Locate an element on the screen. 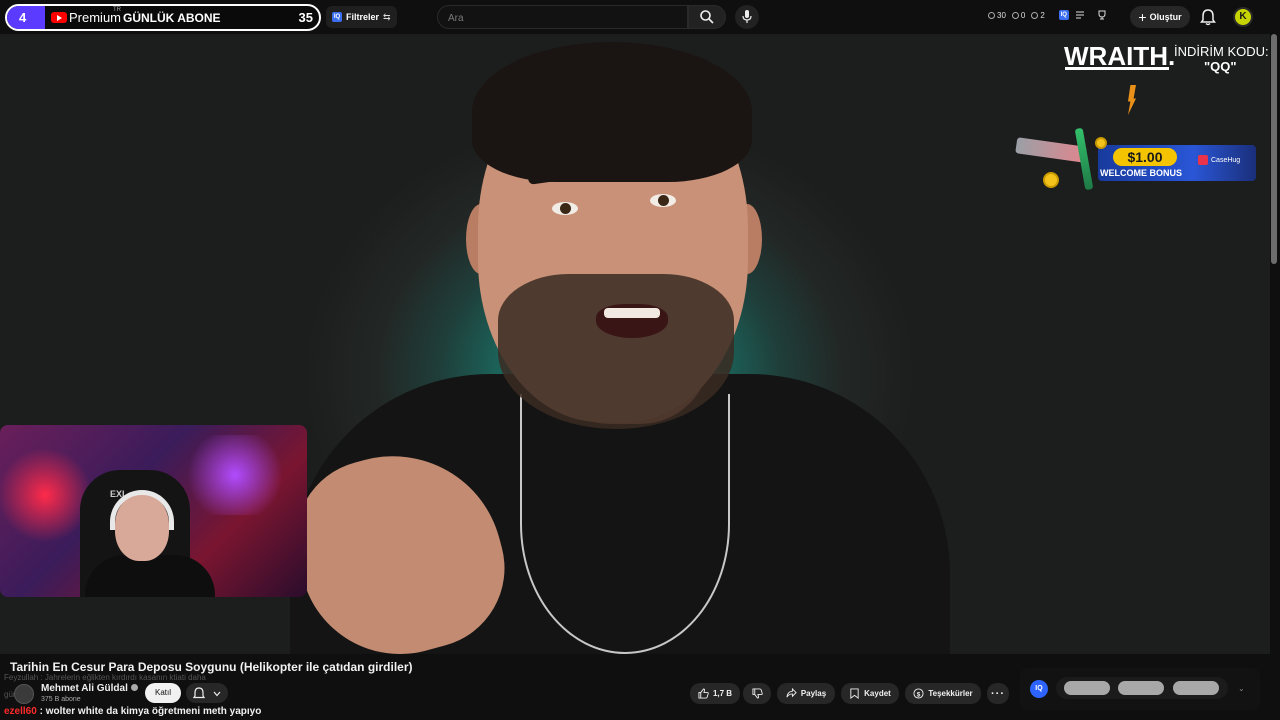 This screenshot has width=1280, height=720. dislike-button is located at coordinates (757, 693).